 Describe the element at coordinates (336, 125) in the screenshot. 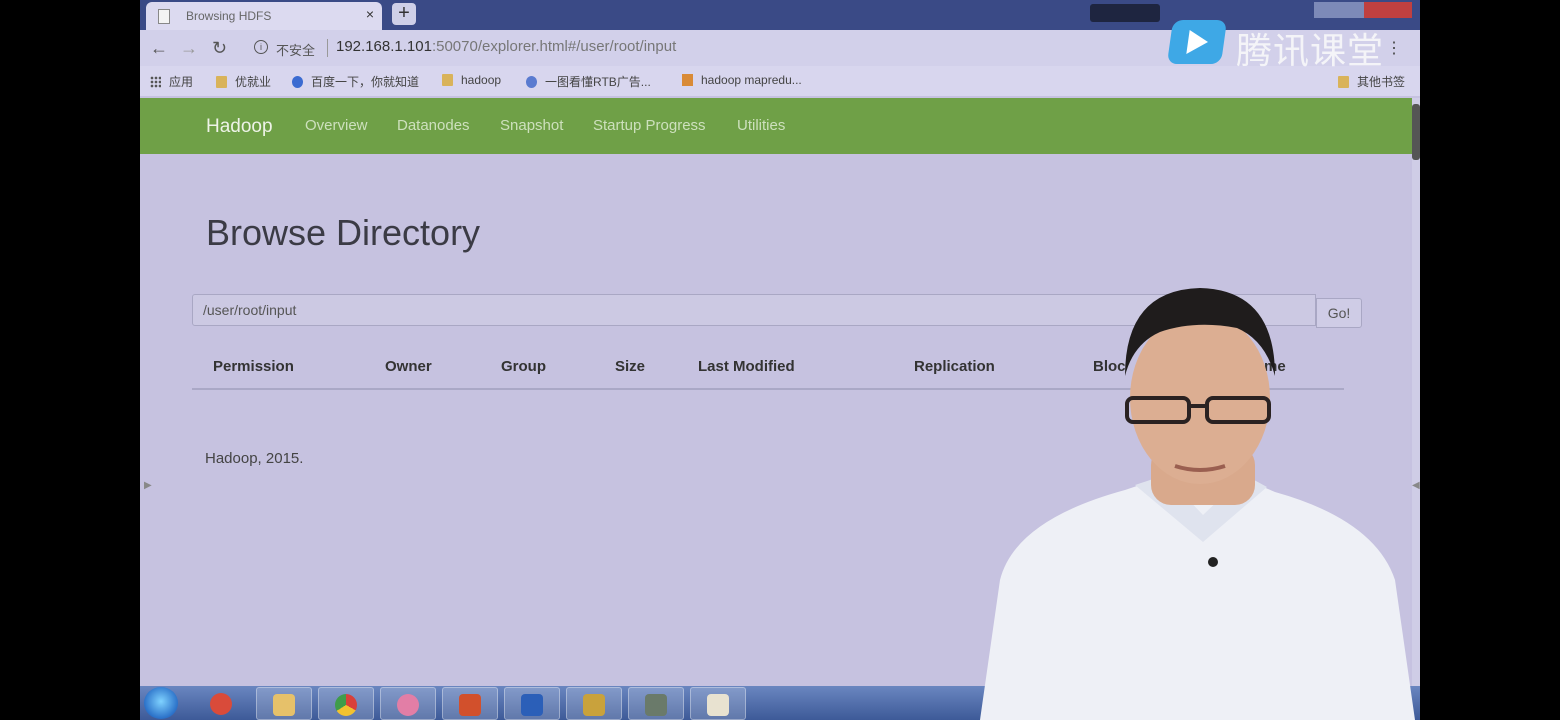

I see `nav-overview: Overview` at that location.